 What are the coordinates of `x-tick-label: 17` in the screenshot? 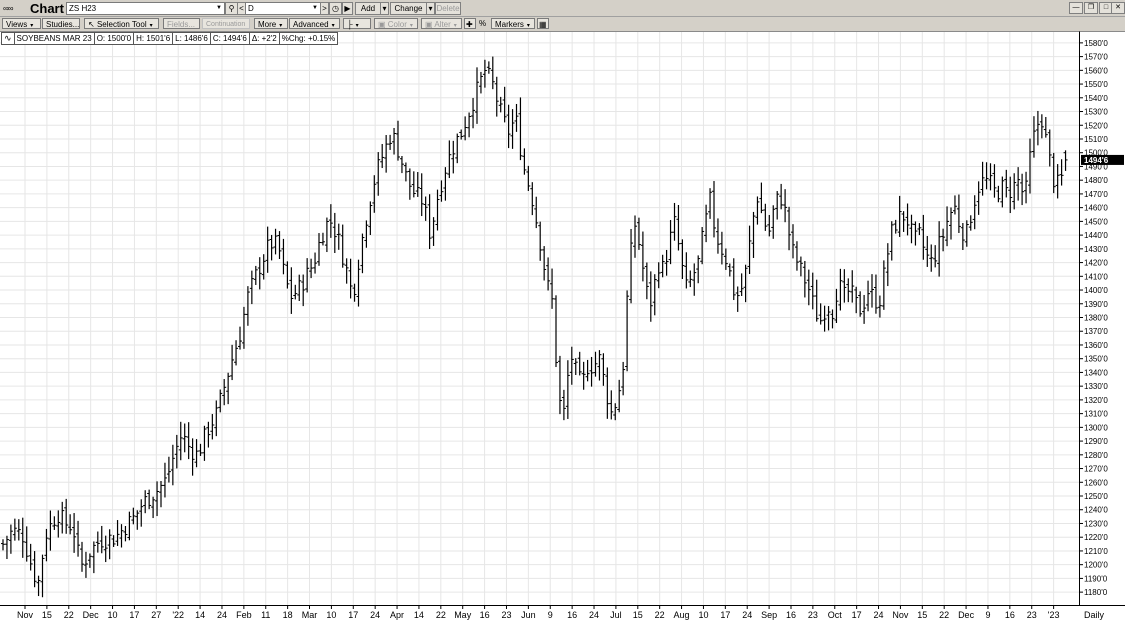 It's located at (725, 615).